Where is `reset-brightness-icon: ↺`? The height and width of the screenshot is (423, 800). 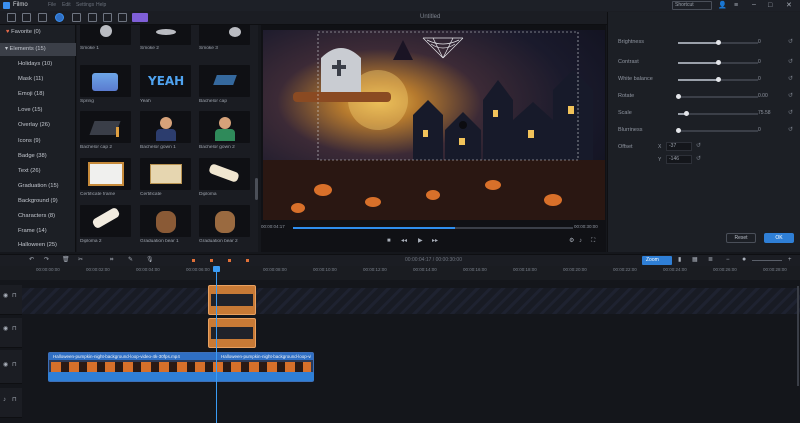 reset-brightness-icon: ↺ is located at coordinates (790, 41).